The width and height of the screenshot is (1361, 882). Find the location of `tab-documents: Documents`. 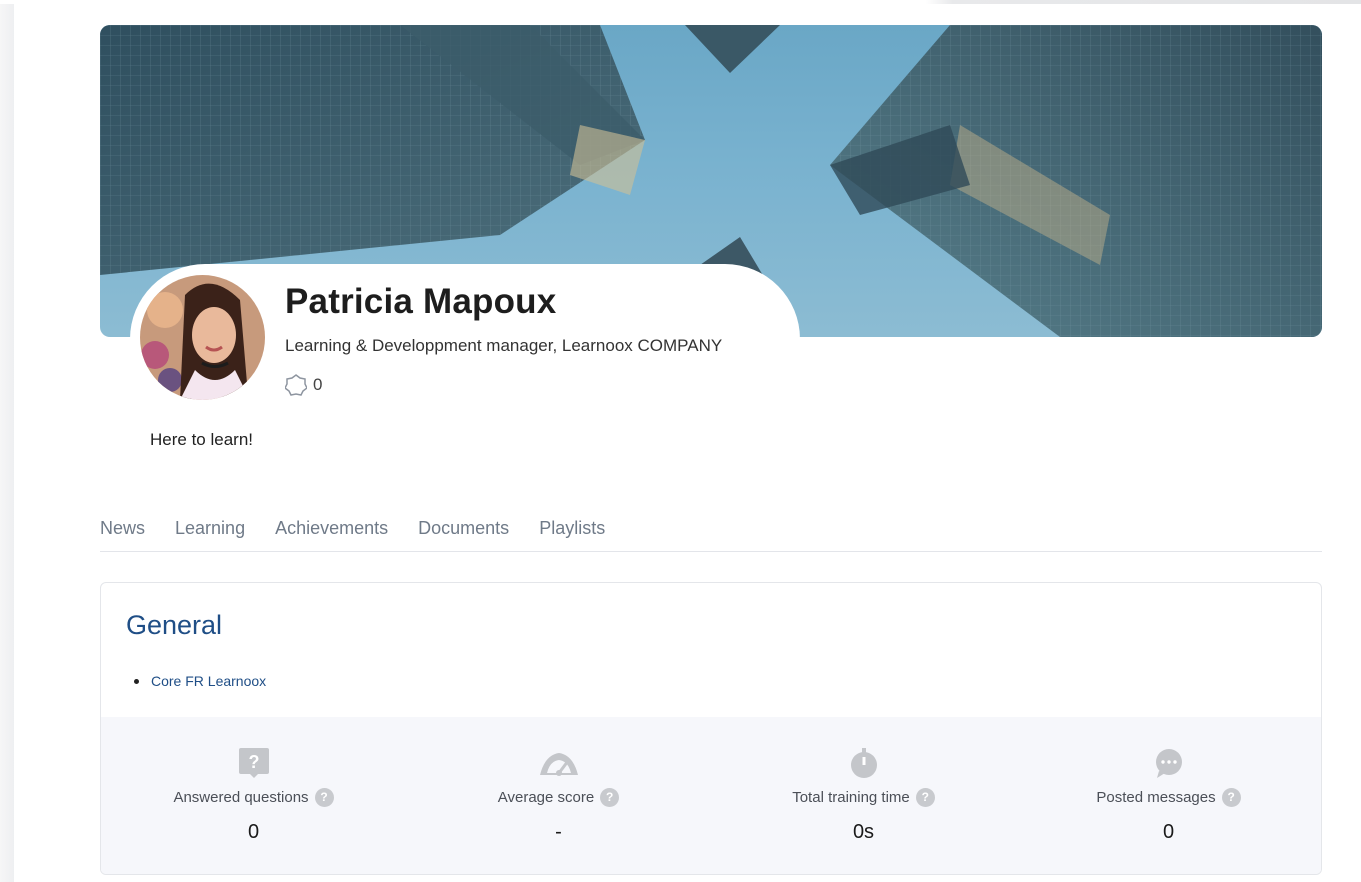

tab-documents: Documents is located at coordinates (463, 533).